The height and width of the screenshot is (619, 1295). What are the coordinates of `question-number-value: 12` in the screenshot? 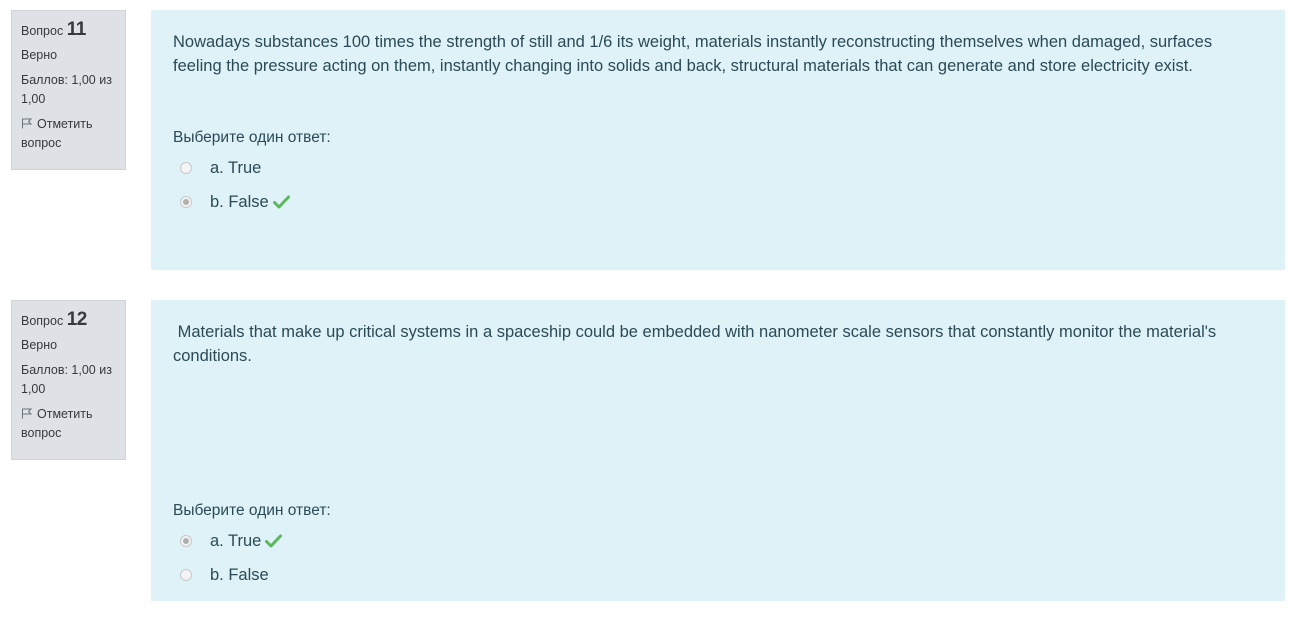 It's located at (77, 319).